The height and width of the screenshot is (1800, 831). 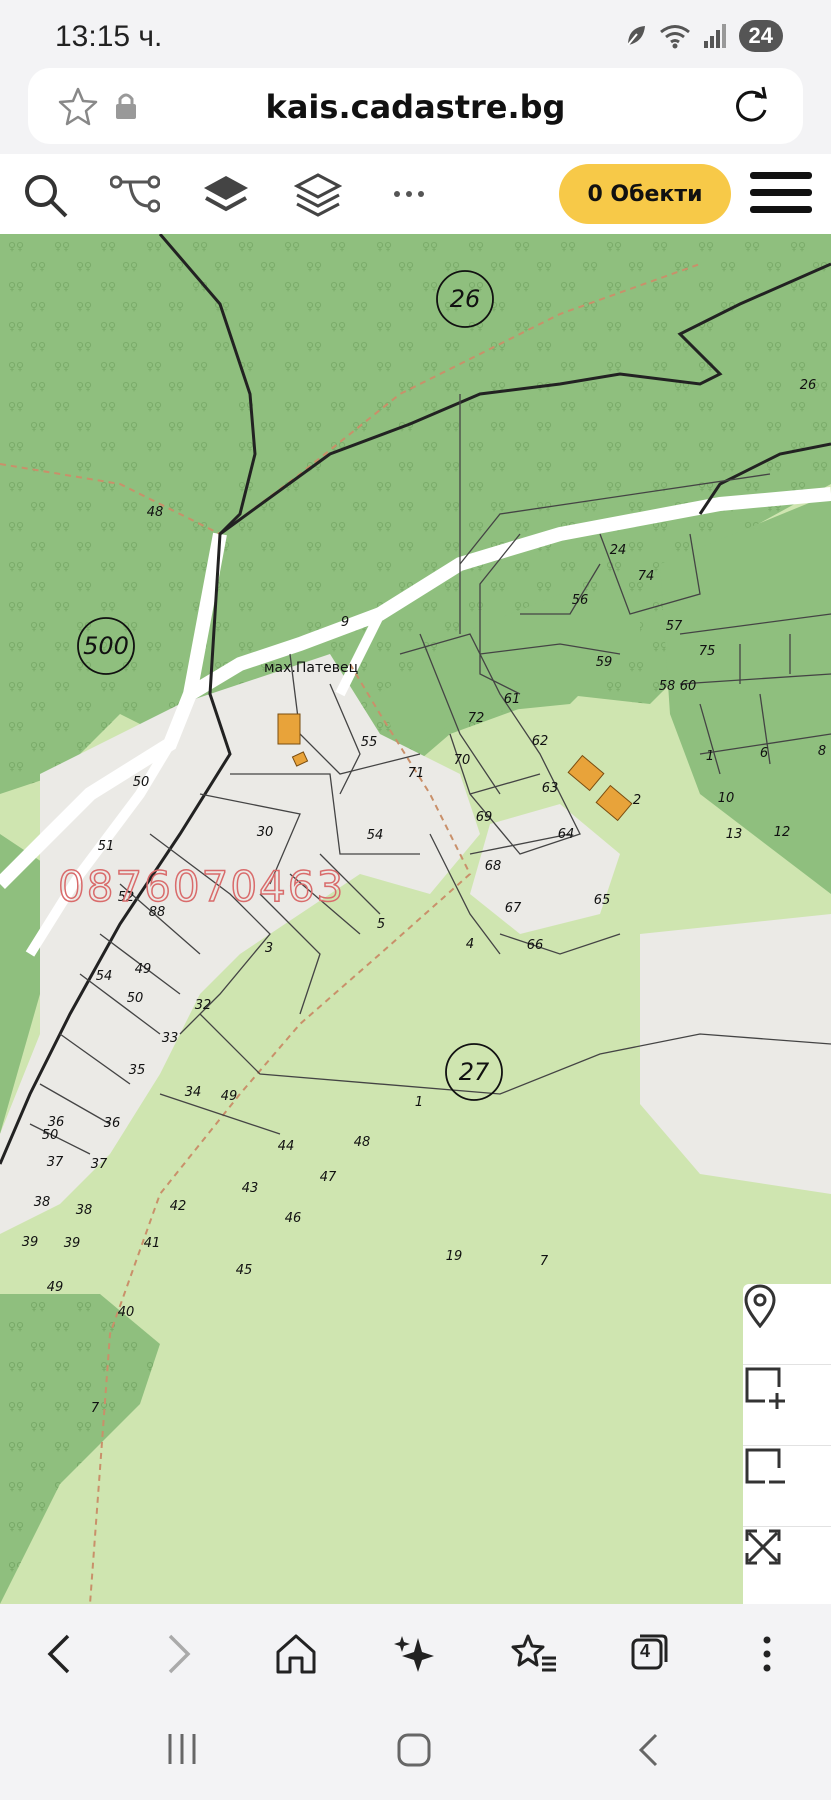 I want to click on parcel-number: 3, so click(x=269, y=948).